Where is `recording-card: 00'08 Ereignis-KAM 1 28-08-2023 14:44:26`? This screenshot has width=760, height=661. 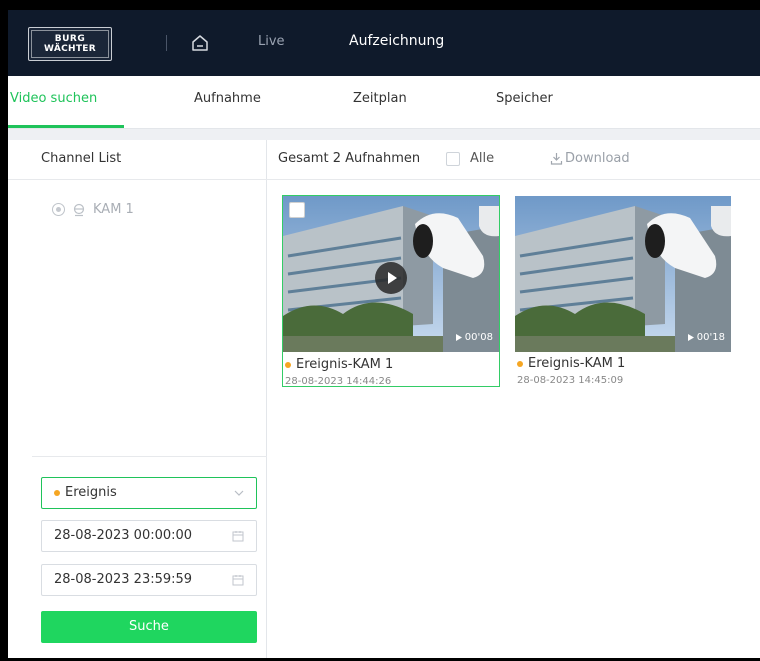 recording-card: 00'08 Ereignis-KAM 1 28-08-2023 14:44:26 is located at coordinates (391, 291).